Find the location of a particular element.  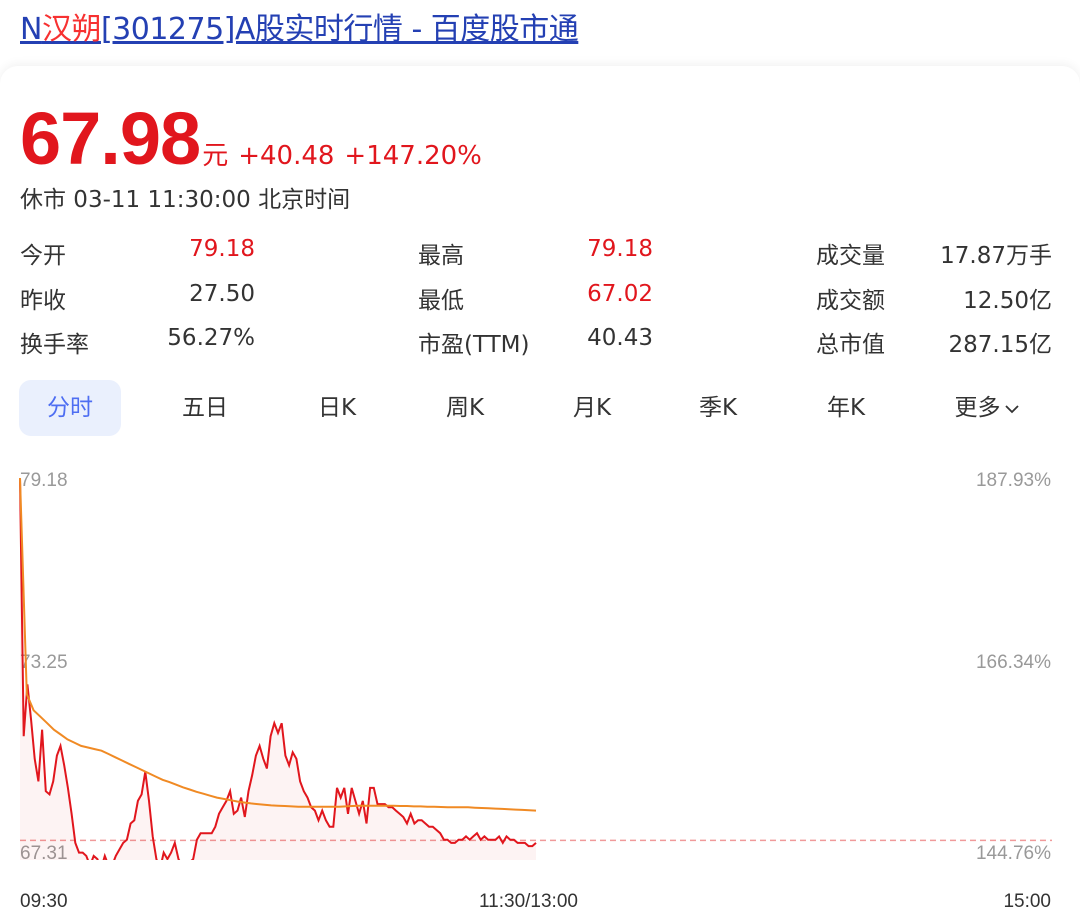

stat-value: 56.27% is located at coordinates (211, 338).